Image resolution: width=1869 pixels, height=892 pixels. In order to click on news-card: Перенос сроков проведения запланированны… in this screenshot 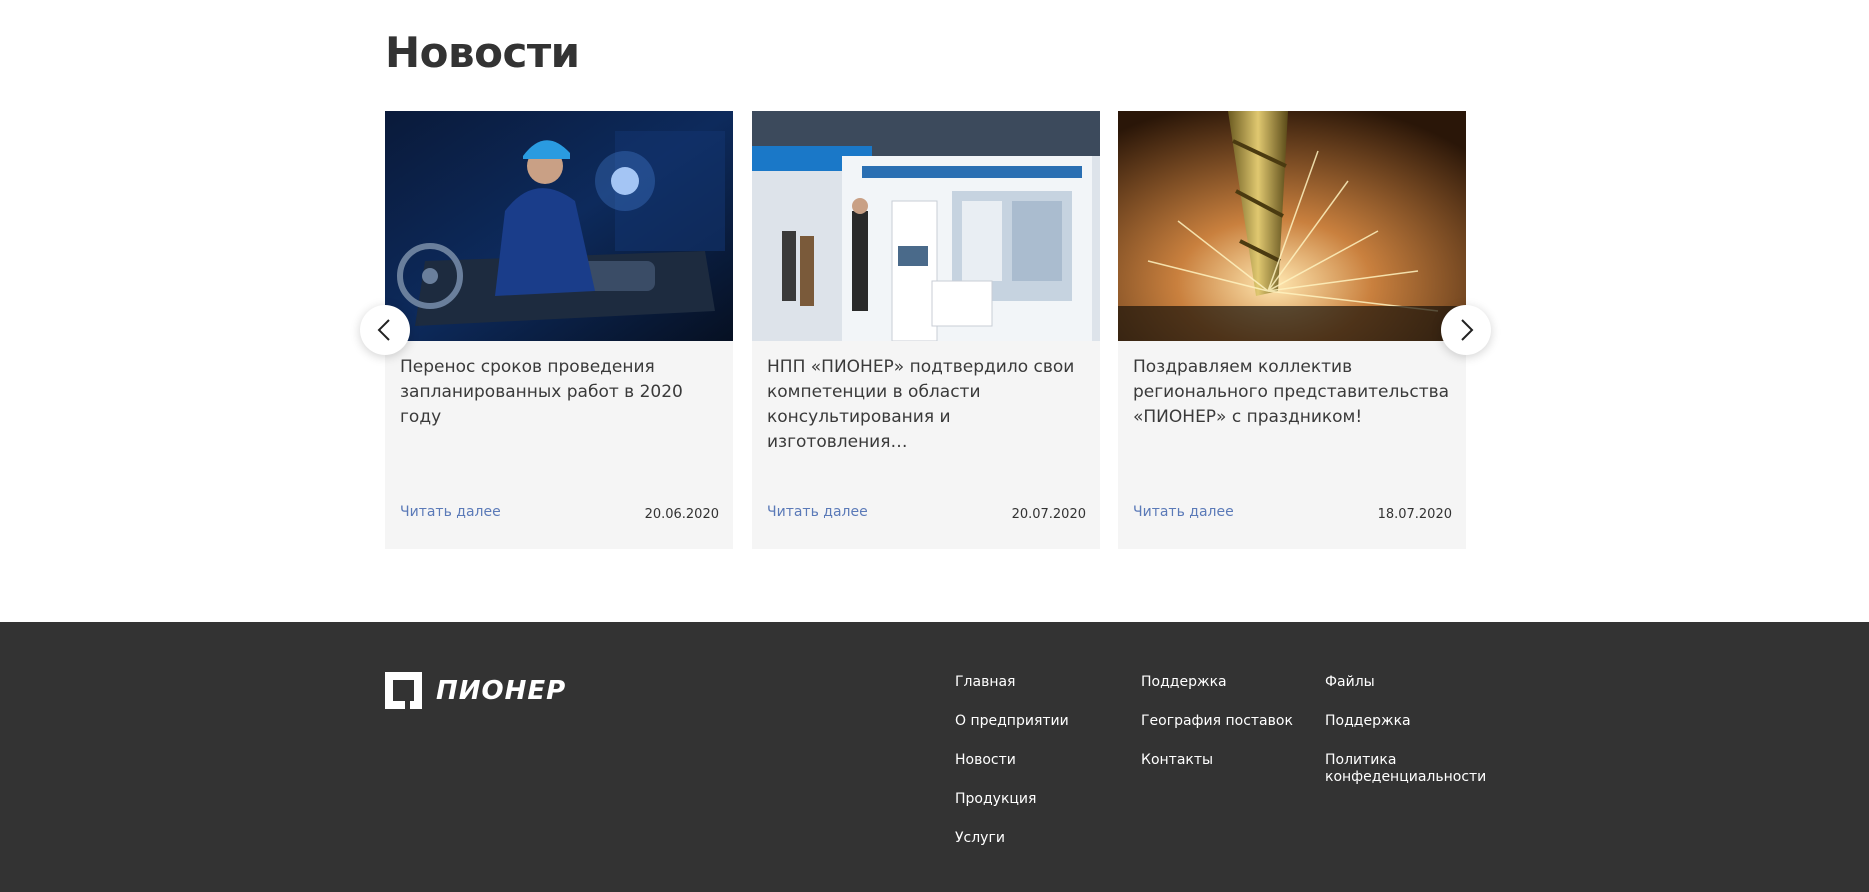, I will do `click(559, 330)`.